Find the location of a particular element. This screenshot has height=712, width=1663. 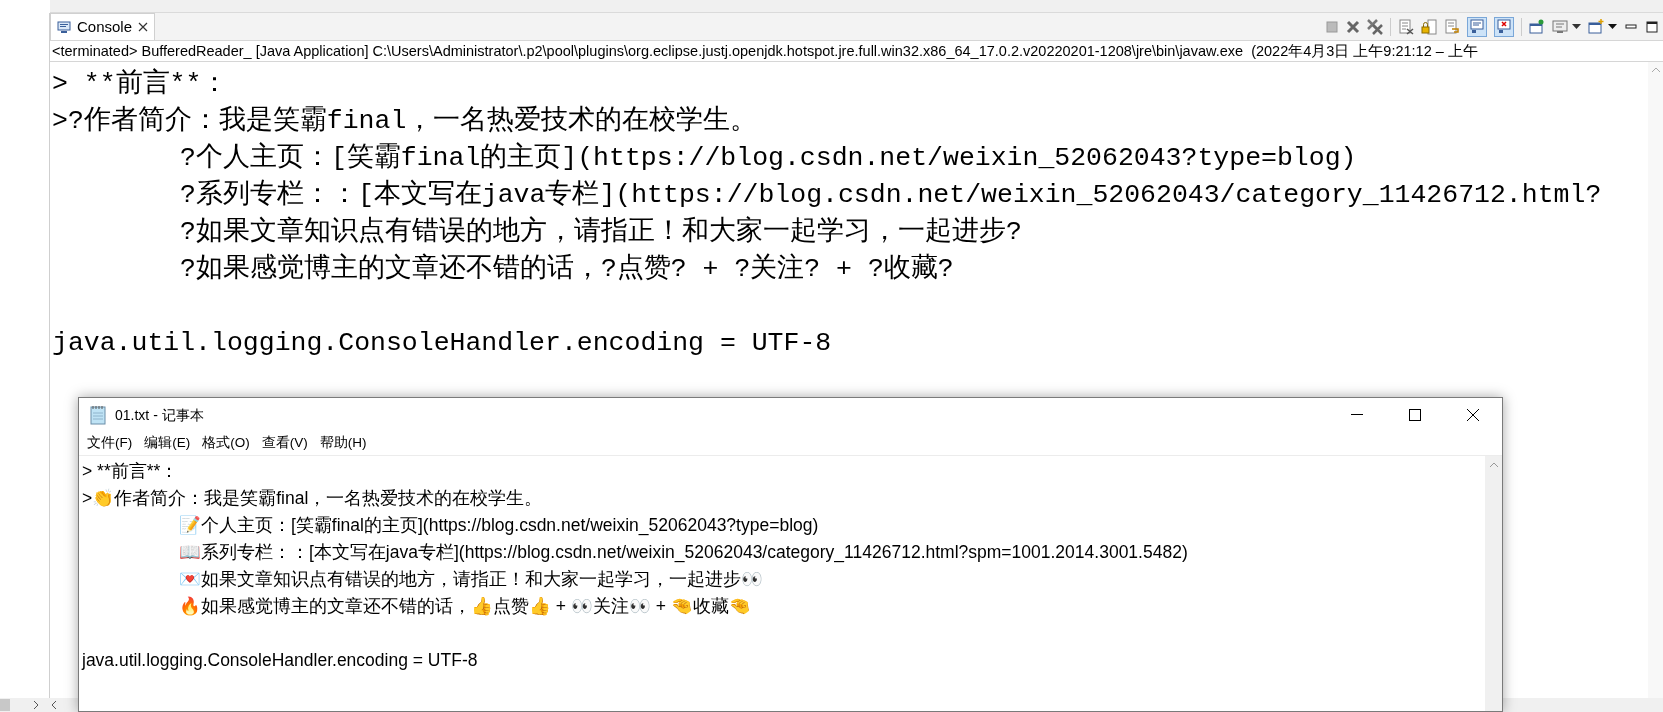

text-line: 📖系列专栏：：[本文写在java专栏](https://blog.csdn.net/weixin_52062043/category_11426712.html?spm=1001.2014.3001.5482) is located at coordinates (683, 553).